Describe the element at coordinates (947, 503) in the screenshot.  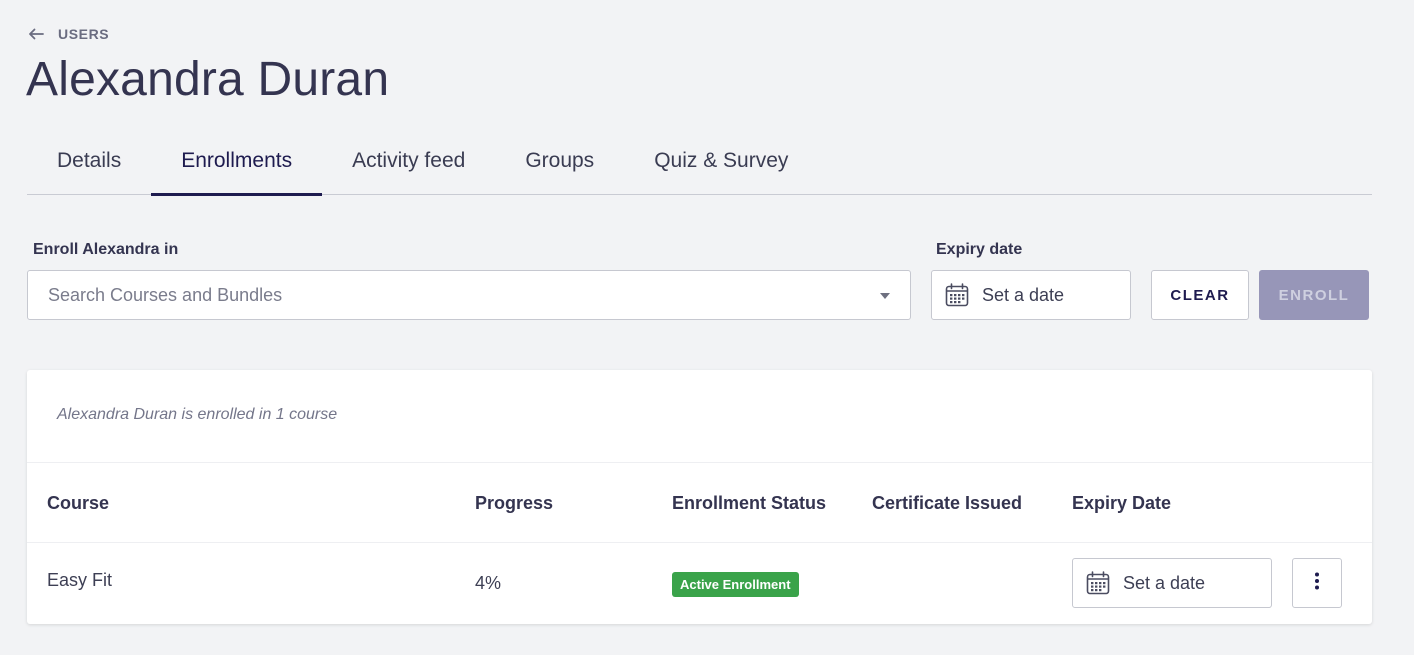
I see `column-header-certificate-issued: Certificate Issued` at that location.